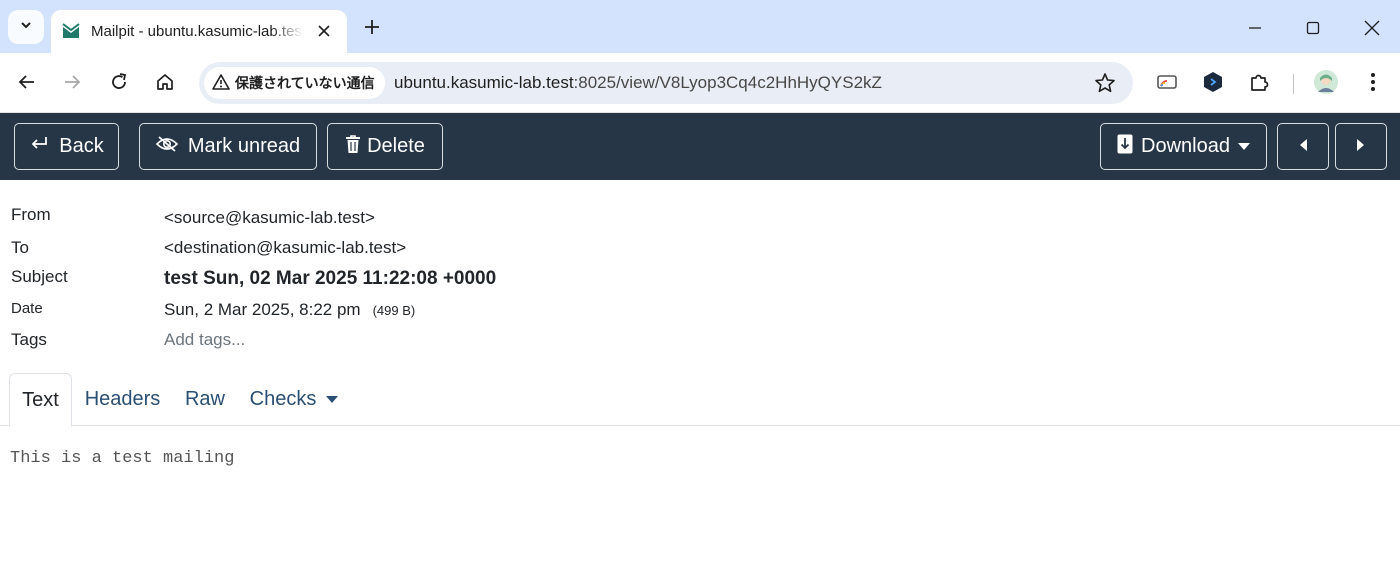  I want to click on download-dropdown-button: Download, so click(1183, 146).